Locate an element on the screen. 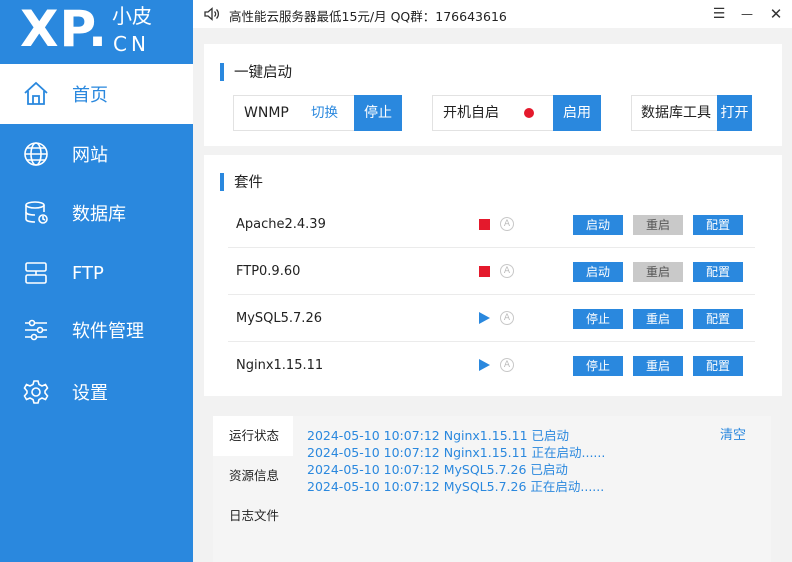 This screenshot has height=562, width=792. sidebar-item-ftp: FTP is located at coordinates (96, 273).